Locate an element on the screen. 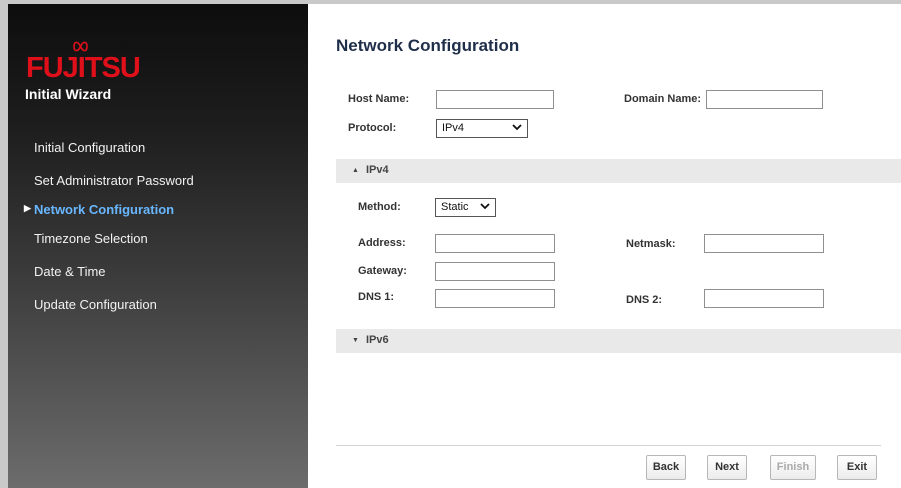 This screenshot has height=488, width=901. footer-divider is located at coordinates (608, 445).